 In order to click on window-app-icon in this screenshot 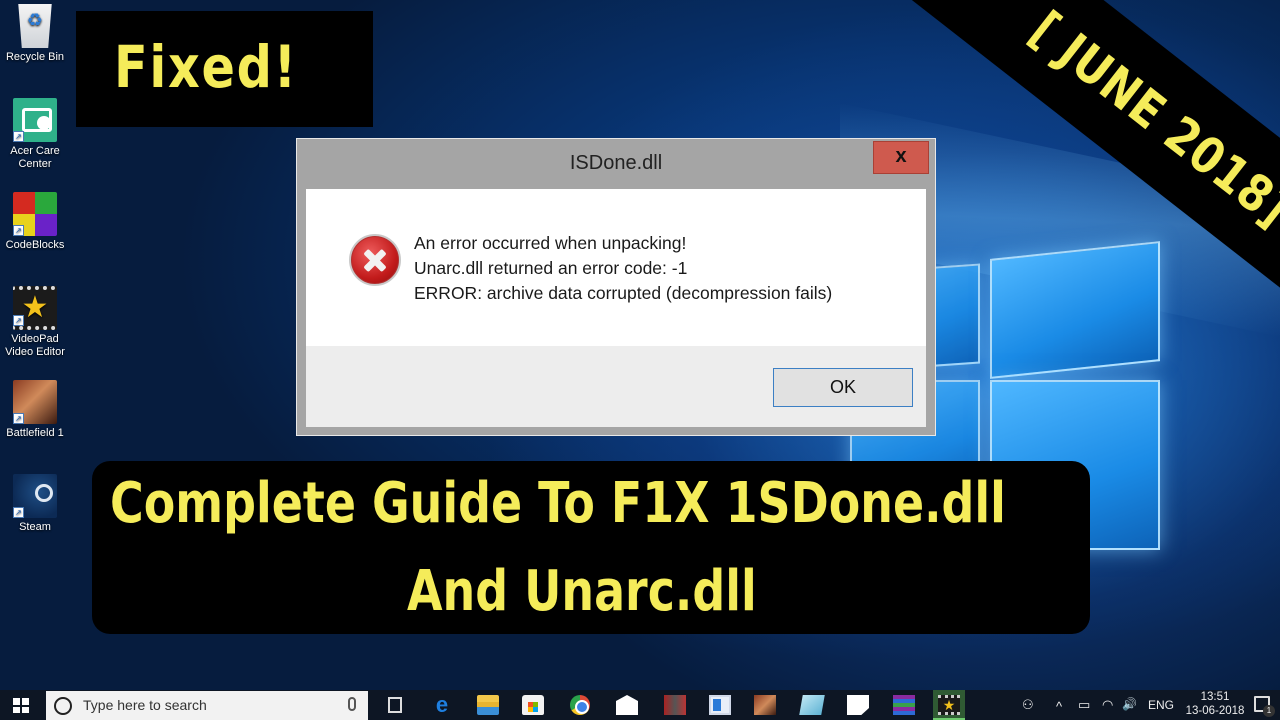, I will do `click(720, 705)`.